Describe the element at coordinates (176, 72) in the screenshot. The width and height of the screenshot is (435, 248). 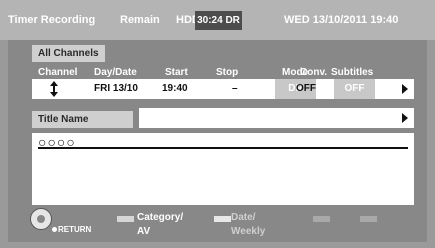
I see `column-header-start: Start` at that location.